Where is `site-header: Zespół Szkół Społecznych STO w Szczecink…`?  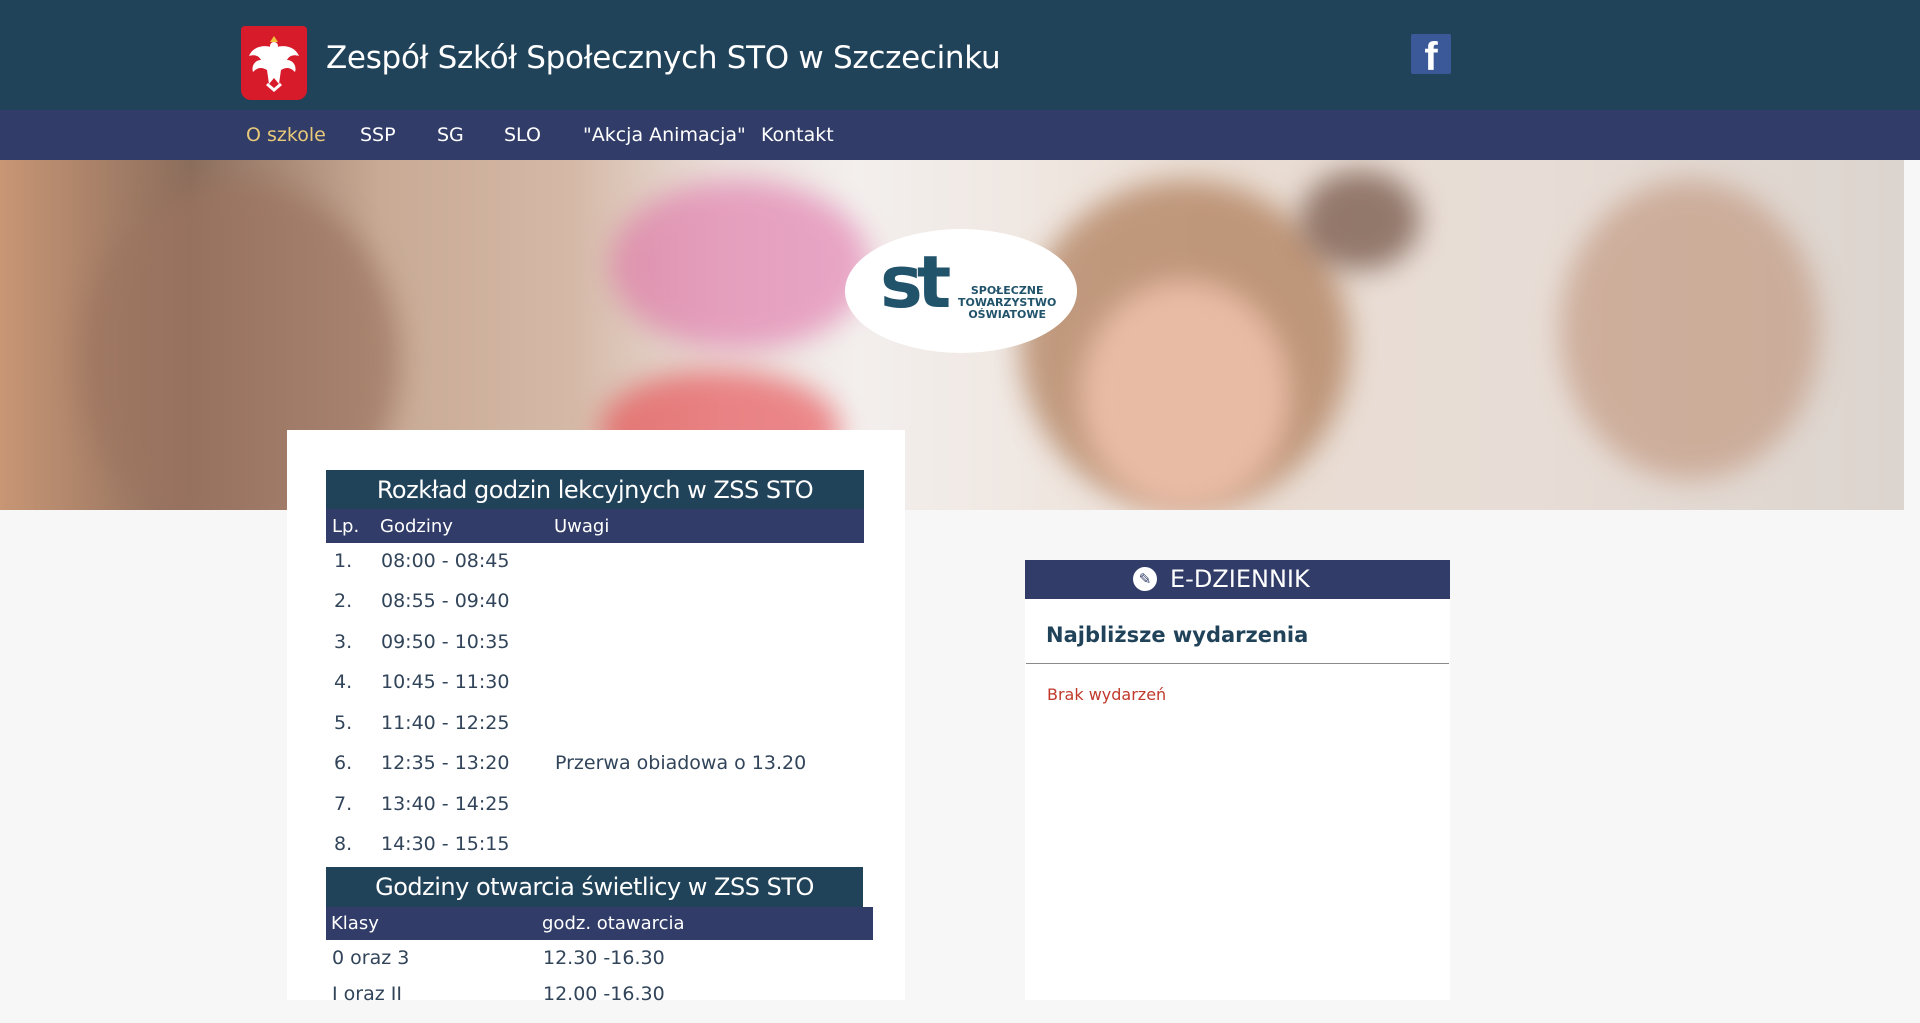 site-header: Zespół Szkół Społecznych STO w Szczecink… is located at coordinates (960, 55).